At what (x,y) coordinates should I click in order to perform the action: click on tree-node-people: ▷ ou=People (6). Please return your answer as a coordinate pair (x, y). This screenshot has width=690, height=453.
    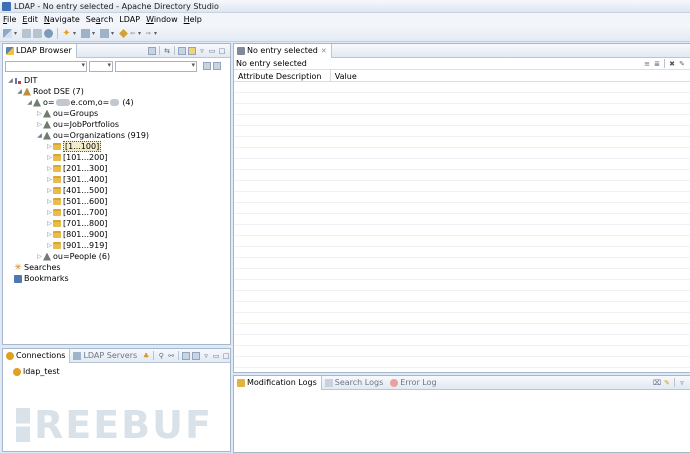
    Looking at the image, I should click on (73, 256).